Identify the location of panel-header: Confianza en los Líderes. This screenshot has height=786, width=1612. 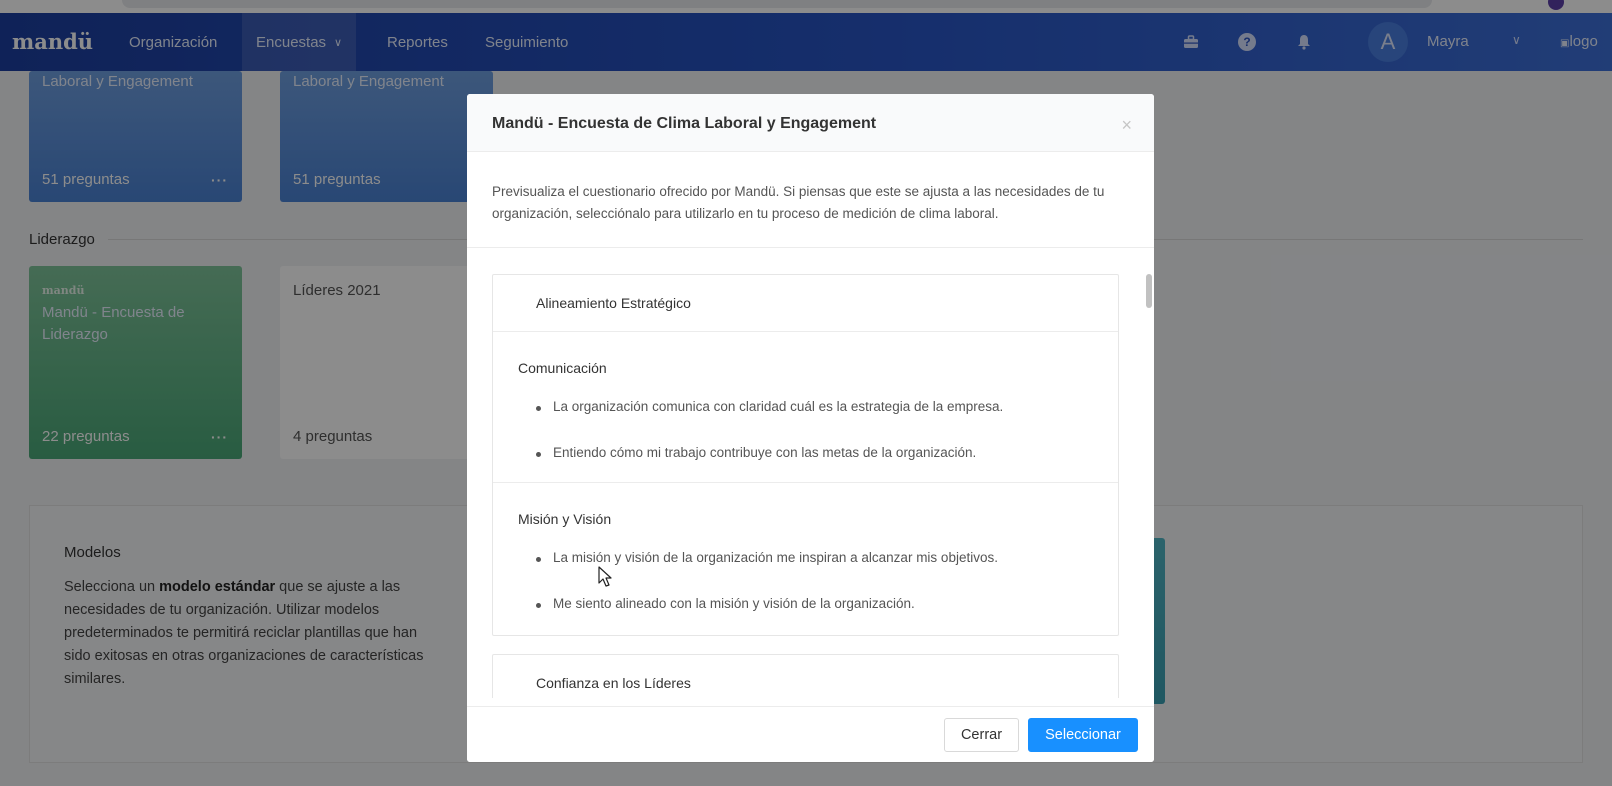
(805, 676).